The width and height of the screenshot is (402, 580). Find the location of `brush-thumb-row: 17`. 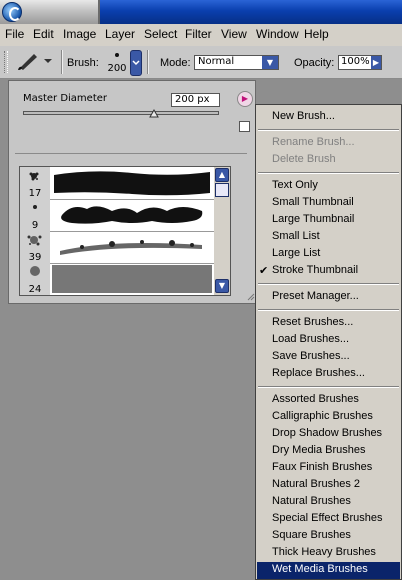

brush-thumb-row: 17 is located at coordinates (117, 183).